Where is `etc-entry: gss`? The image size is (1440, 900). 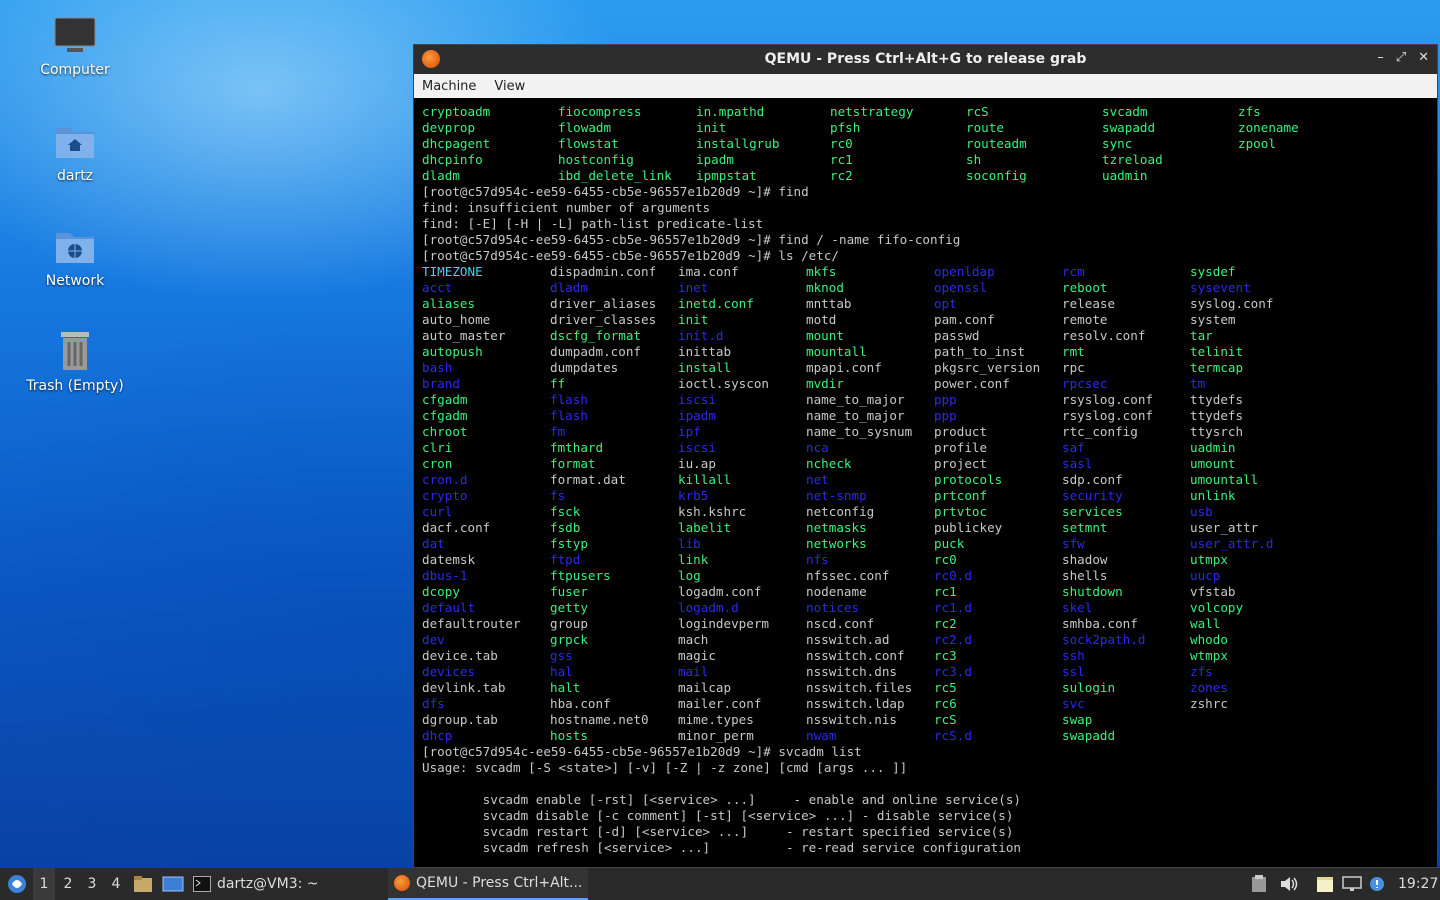 etc-entry: gss is located at coordinates (561, 655).